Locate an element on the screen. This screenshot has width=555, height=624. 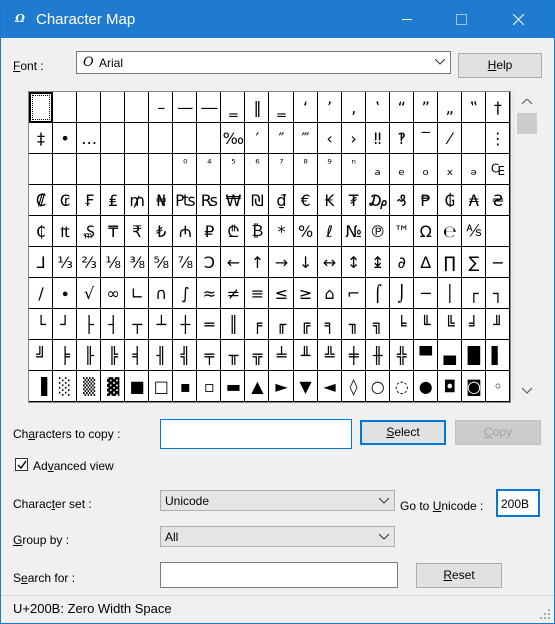
char-cell: ₽ is located at coordinates (209, 231).